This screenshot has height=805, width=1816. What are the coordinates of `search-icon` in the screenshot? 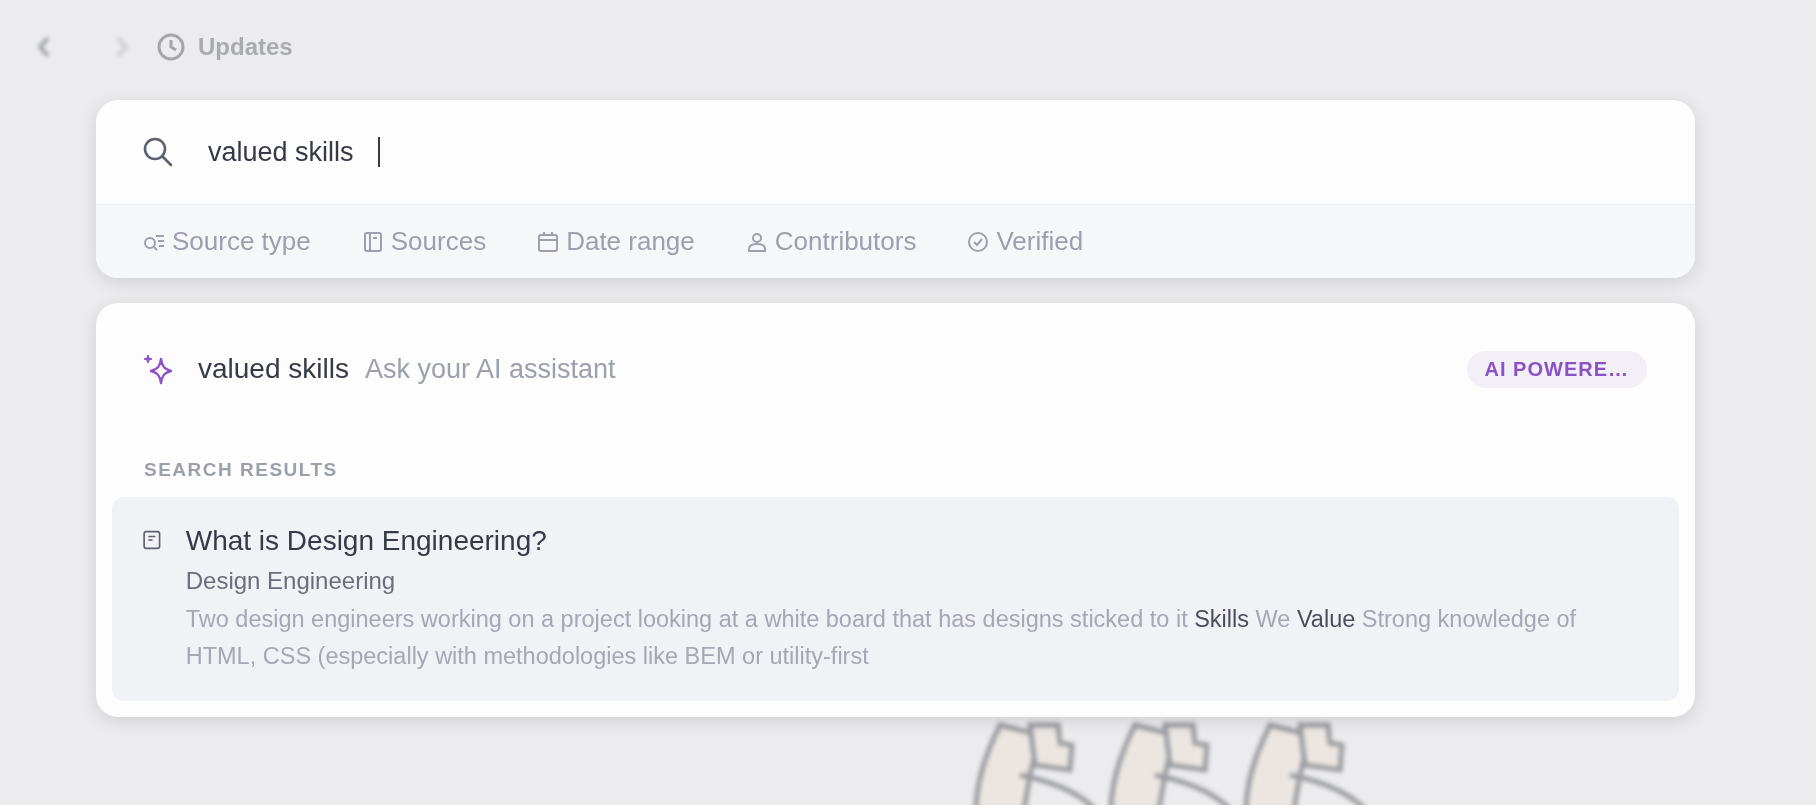 It's located at (158, 152).